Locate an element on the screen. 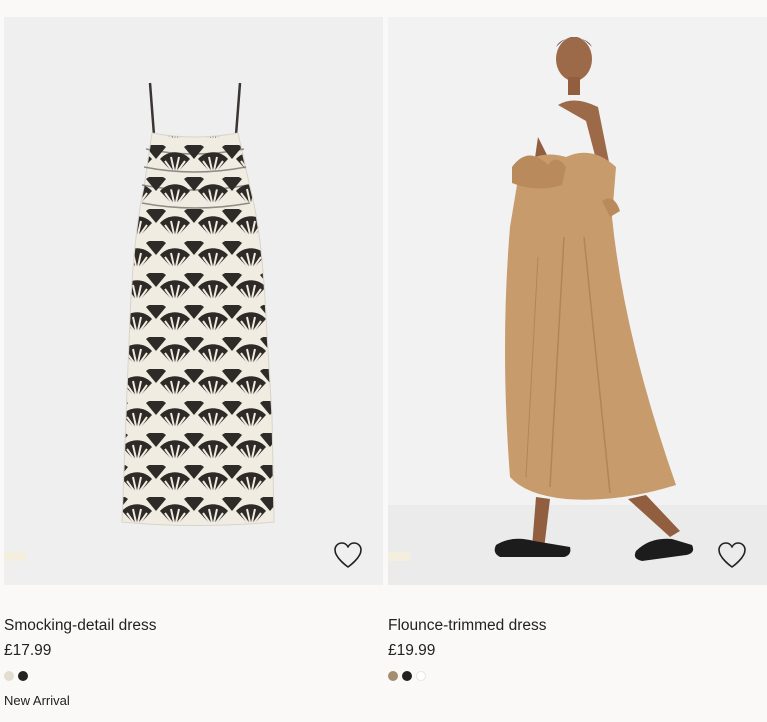  product-price: £19.99 is located at coordinates (412, 650).